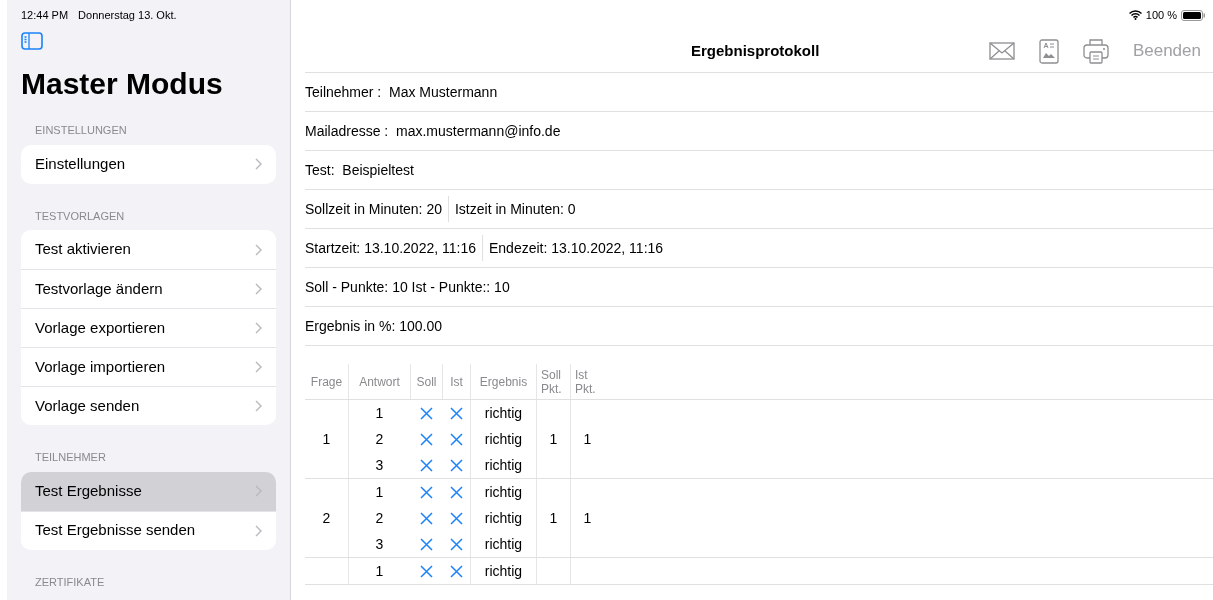 The image size is (1213, 600). I want to click on section-header: TESTVORLAGEN, so click(80, 216).